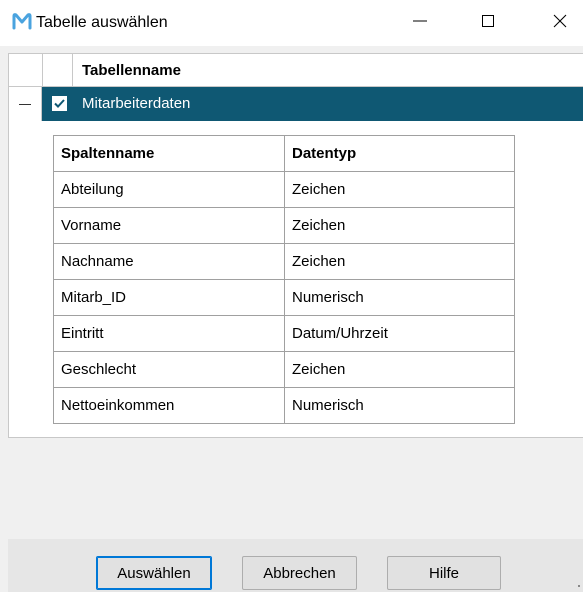  I want to click on collapse-icon, so click(25, 104).